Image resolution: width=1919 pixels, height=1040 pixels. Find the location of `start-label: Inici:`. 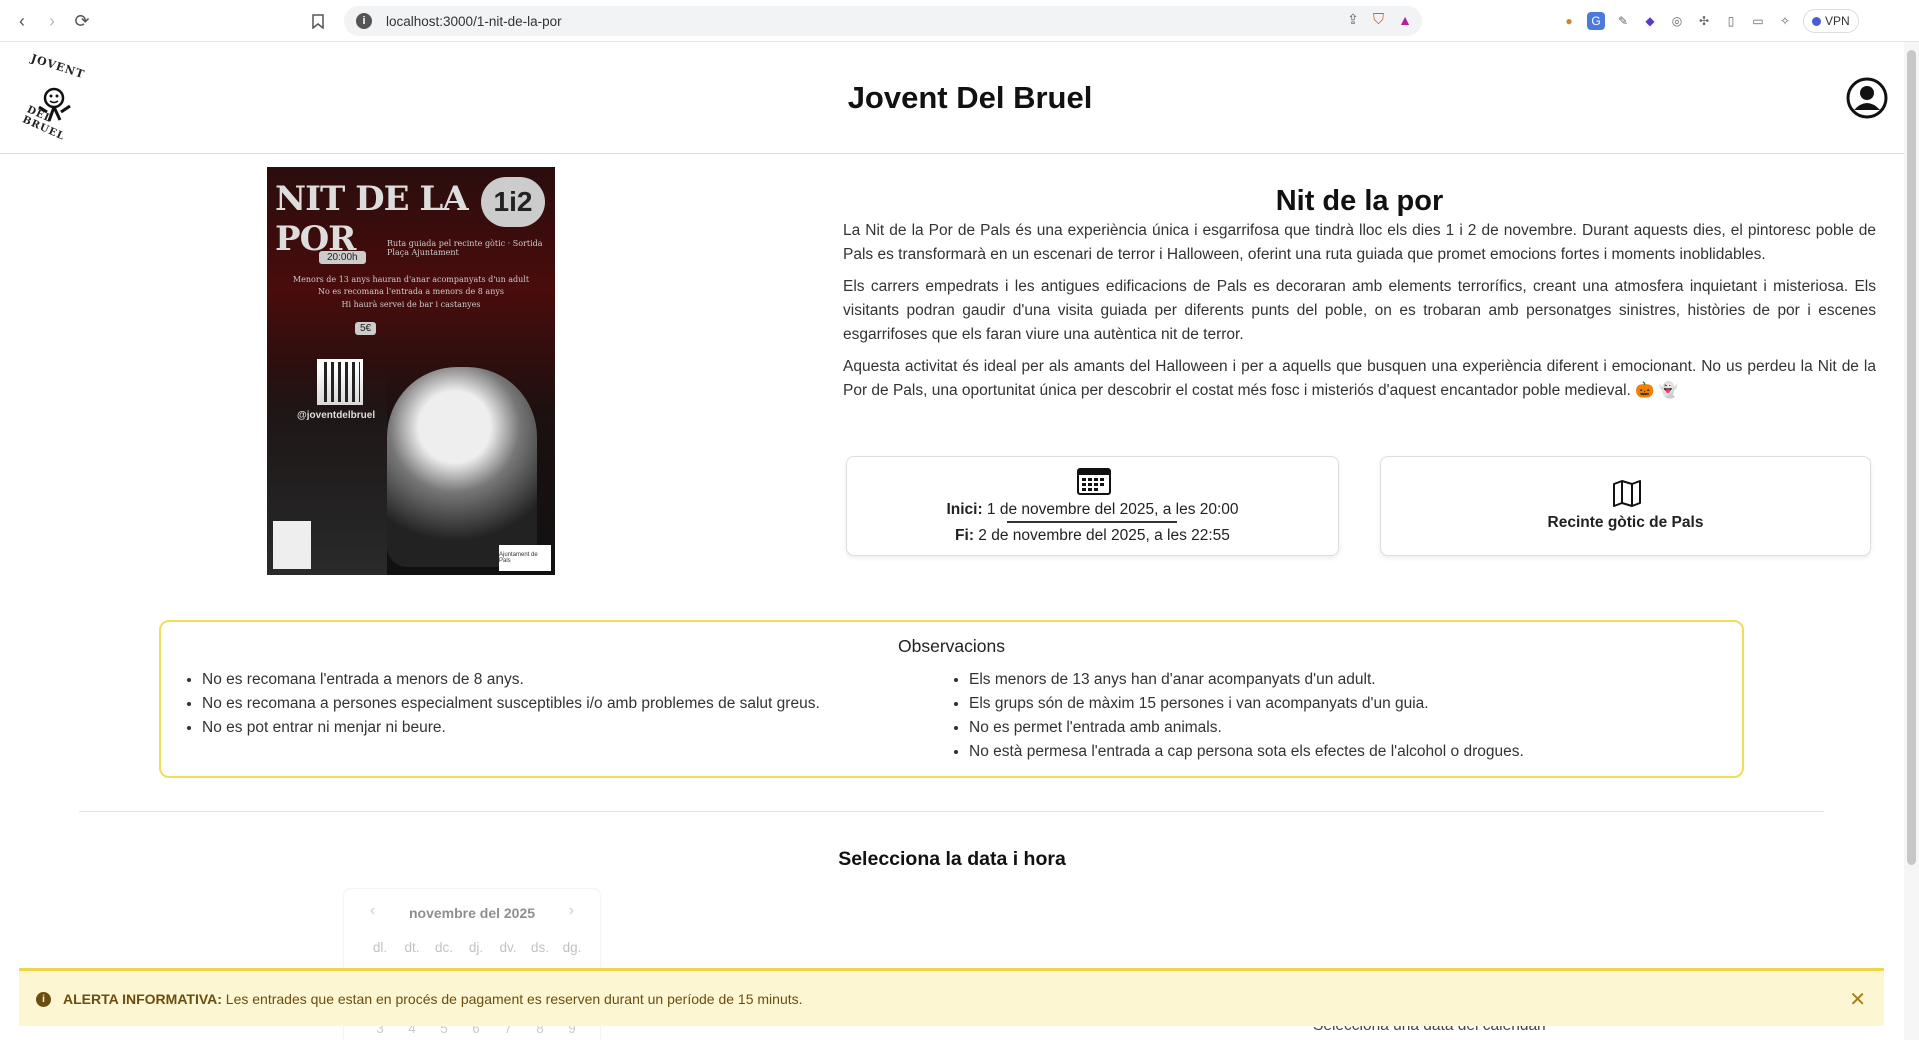

start-label: Inici: is located at coordinates (964, 509).